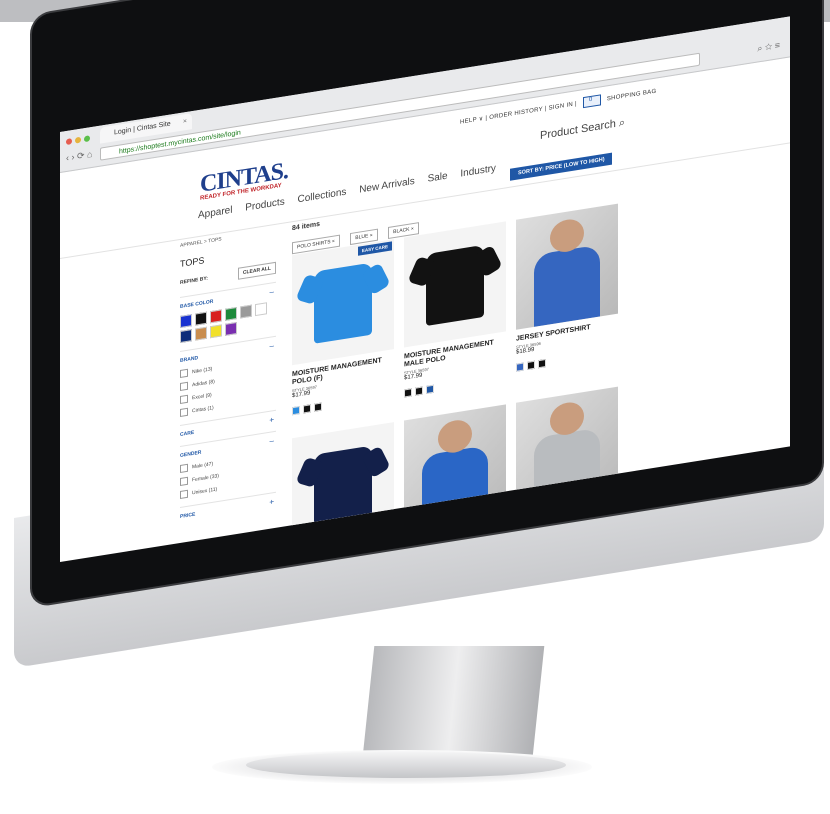 This screenshot has width=830, height=814. I want to click on monitor-stand, so click(453, 706).